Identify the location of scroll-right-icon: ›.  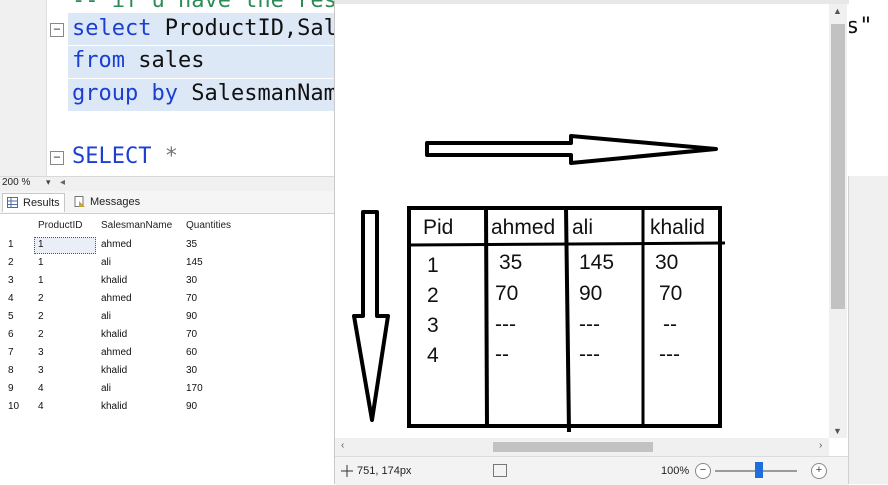
(820, 445).